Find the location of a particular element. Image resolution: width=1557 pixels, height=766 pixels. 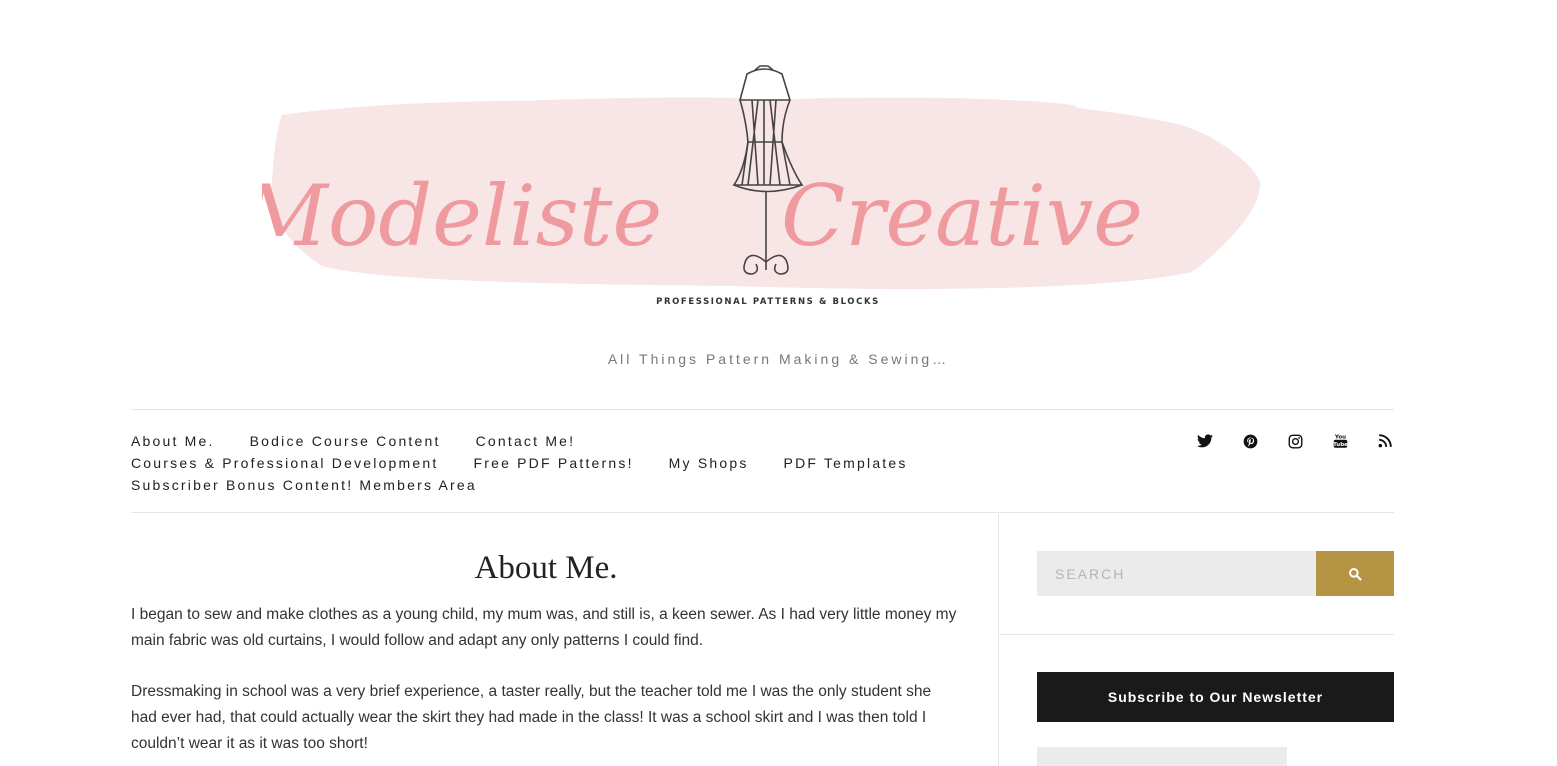

nav-item-bodice-course-content: Bodice Course Content is located at coordinates (345, 441).